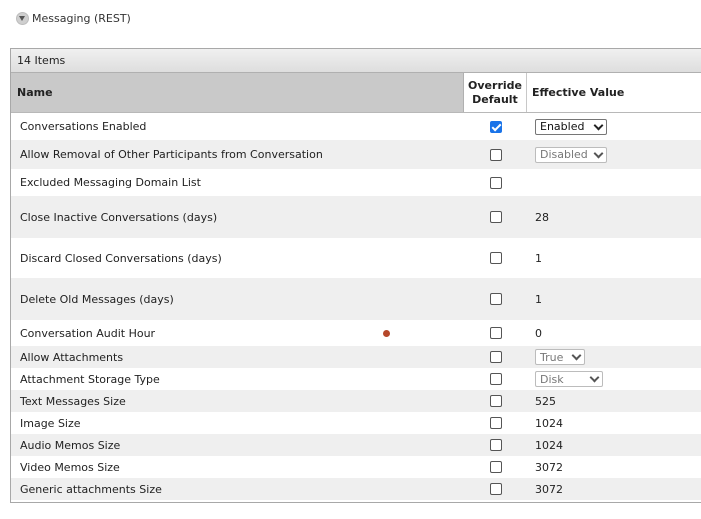 This screenshot has height=519, width=701. What do you see at coordinates (119, 217) in the screenshot?
I see `setting-name: Close Inactive Conversations (days)` at bounding box center [119, 217].